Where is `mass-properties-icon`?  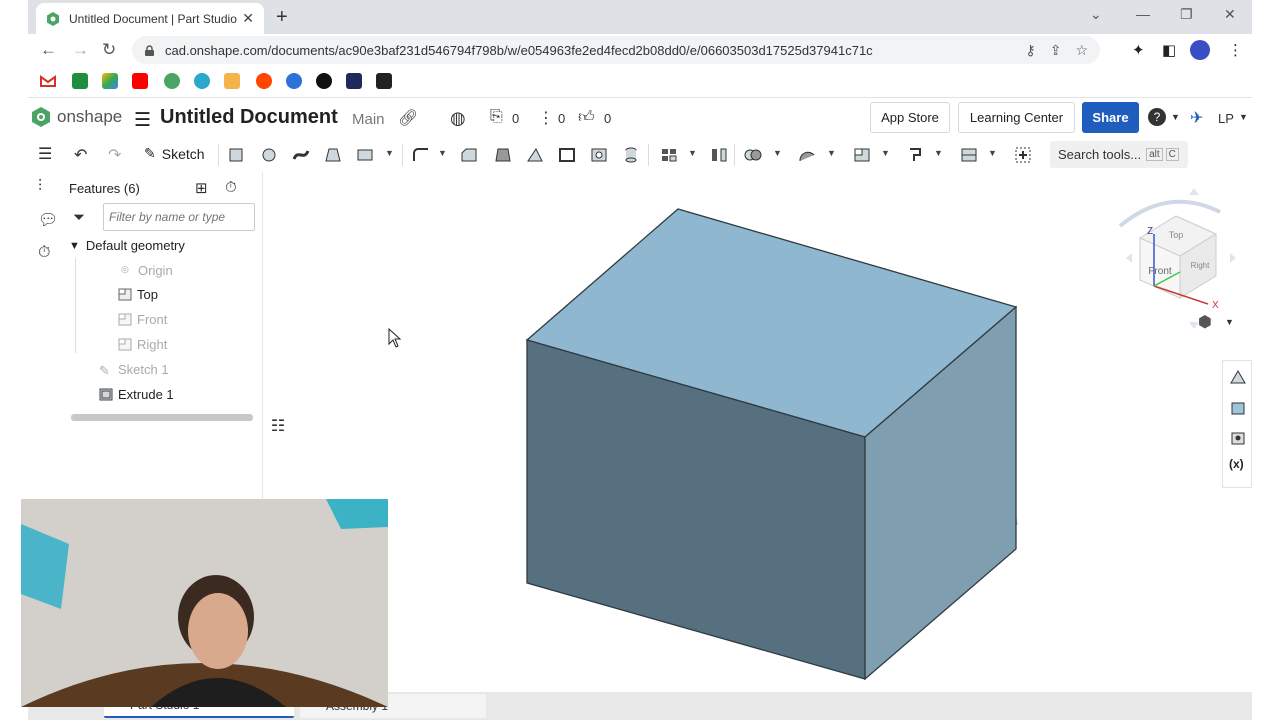
mass-properties-icon is located at coordinates (1238, 438).